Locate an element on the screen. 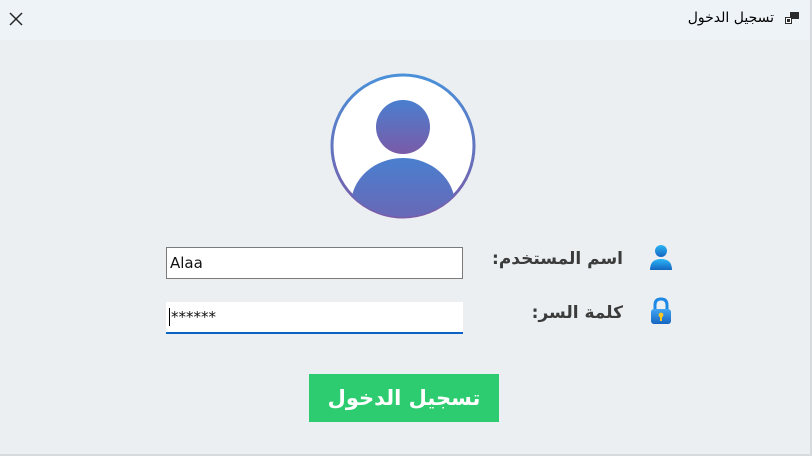 Image resolution: width=812 pixels, height=456 pixels. close-icon is located at coordinates (16, 19).